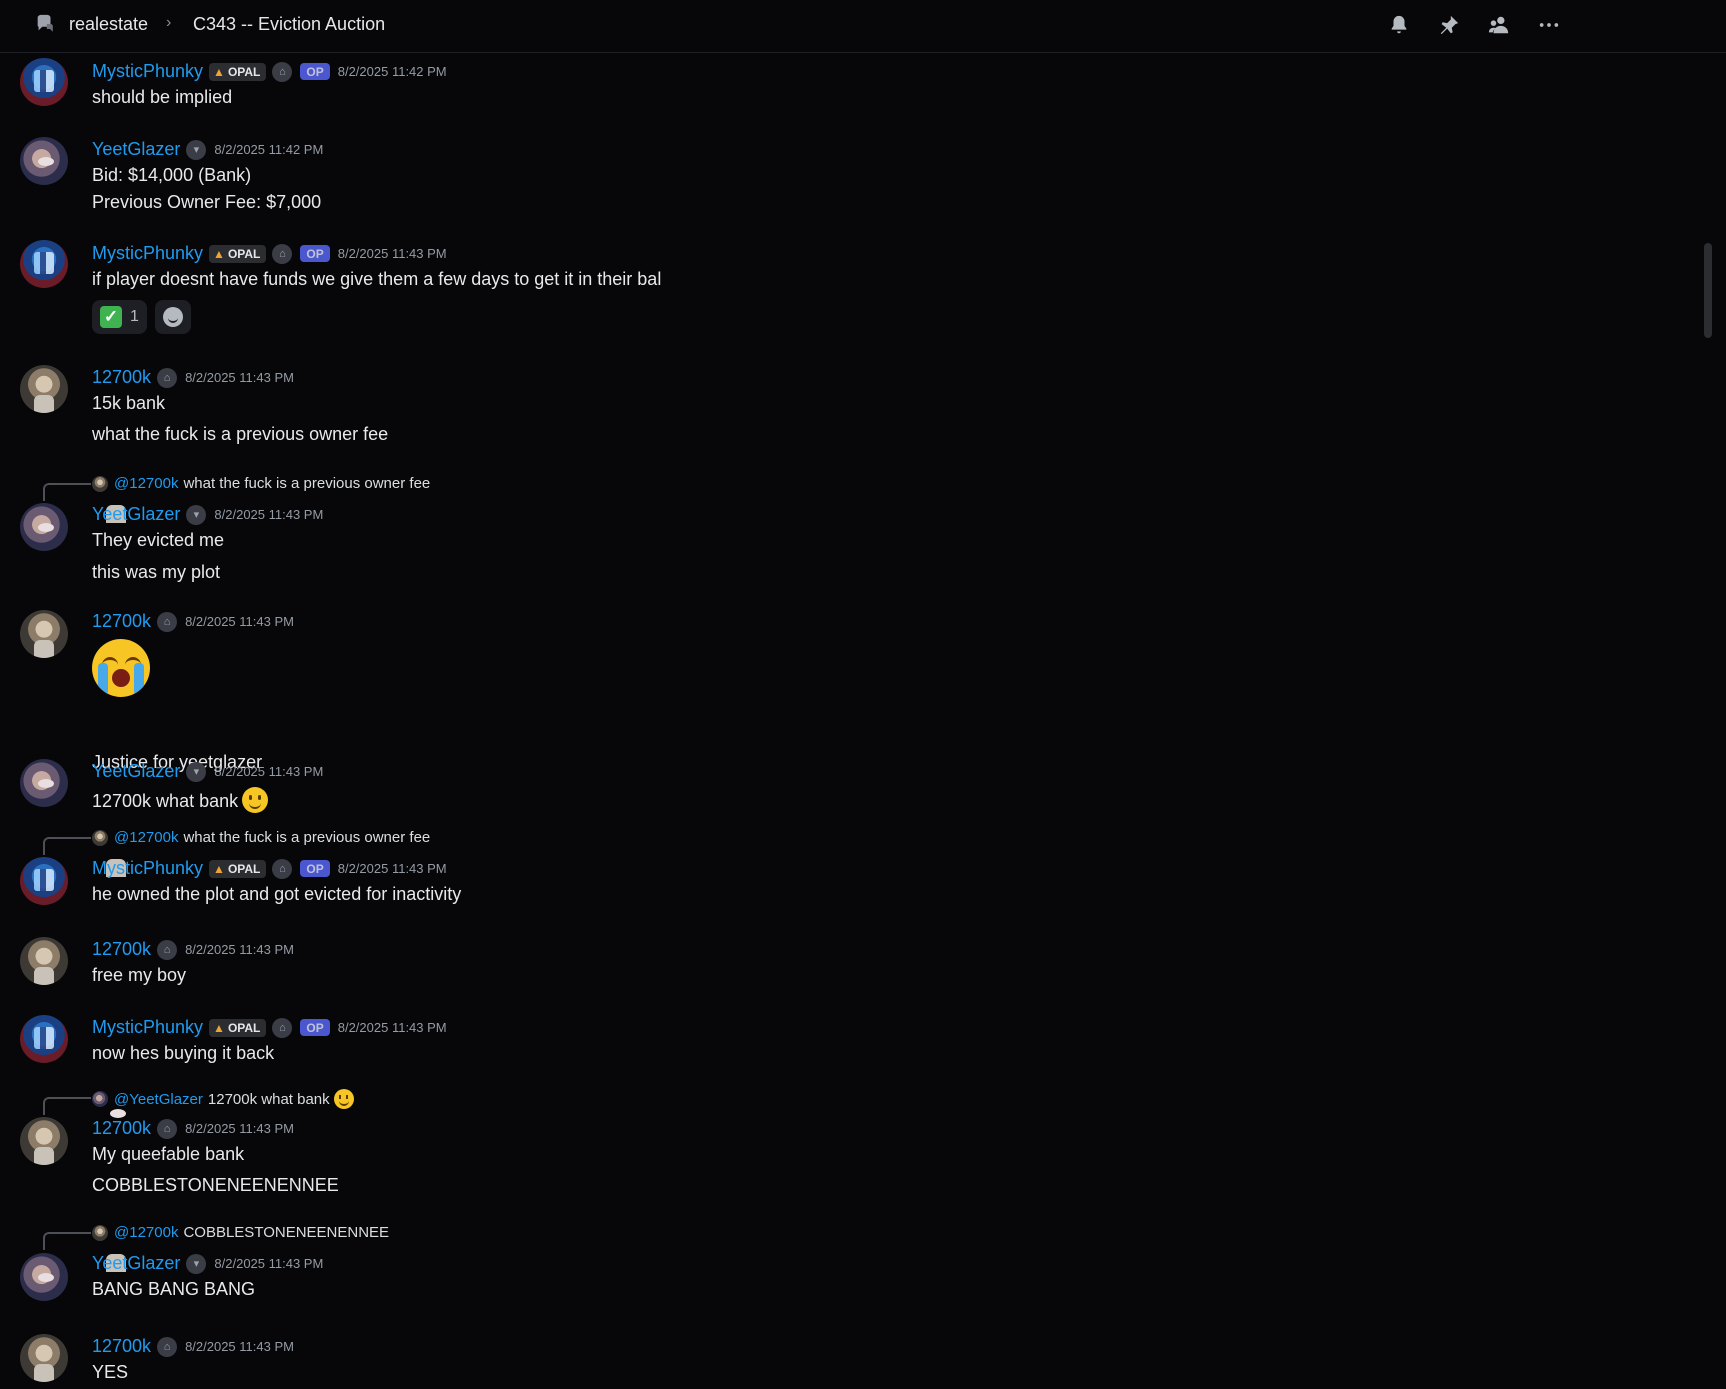 The image size is (1726, 1389). What do you see at coordinates (158, 1099) in the screenshot?
I see `reply-mention: @YeetGlazer` at bounding box center [158, 1099].